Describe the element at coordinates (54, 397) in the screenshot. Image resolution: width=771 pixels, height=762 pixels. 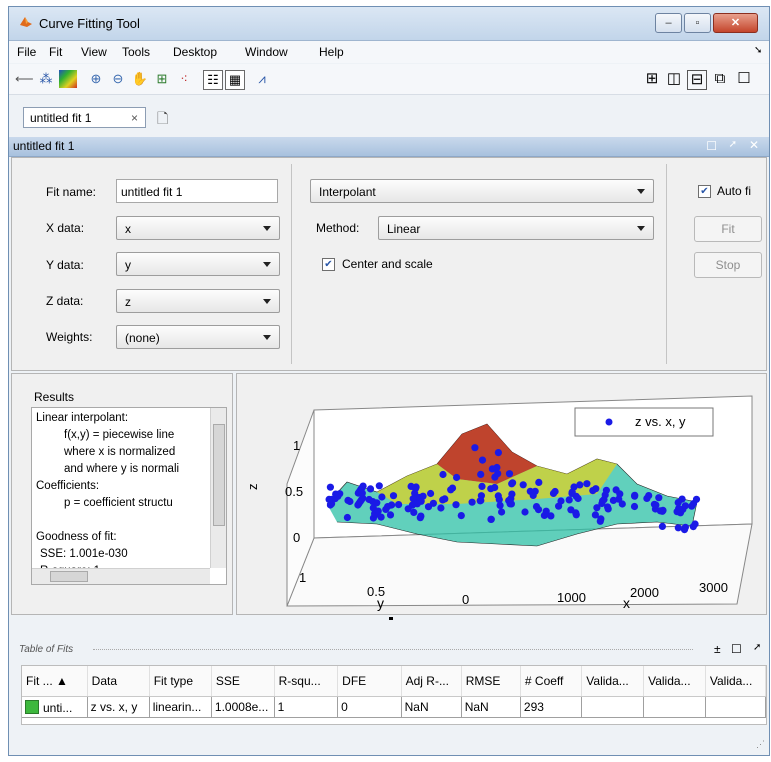
I see `results-title: Results` at that location.